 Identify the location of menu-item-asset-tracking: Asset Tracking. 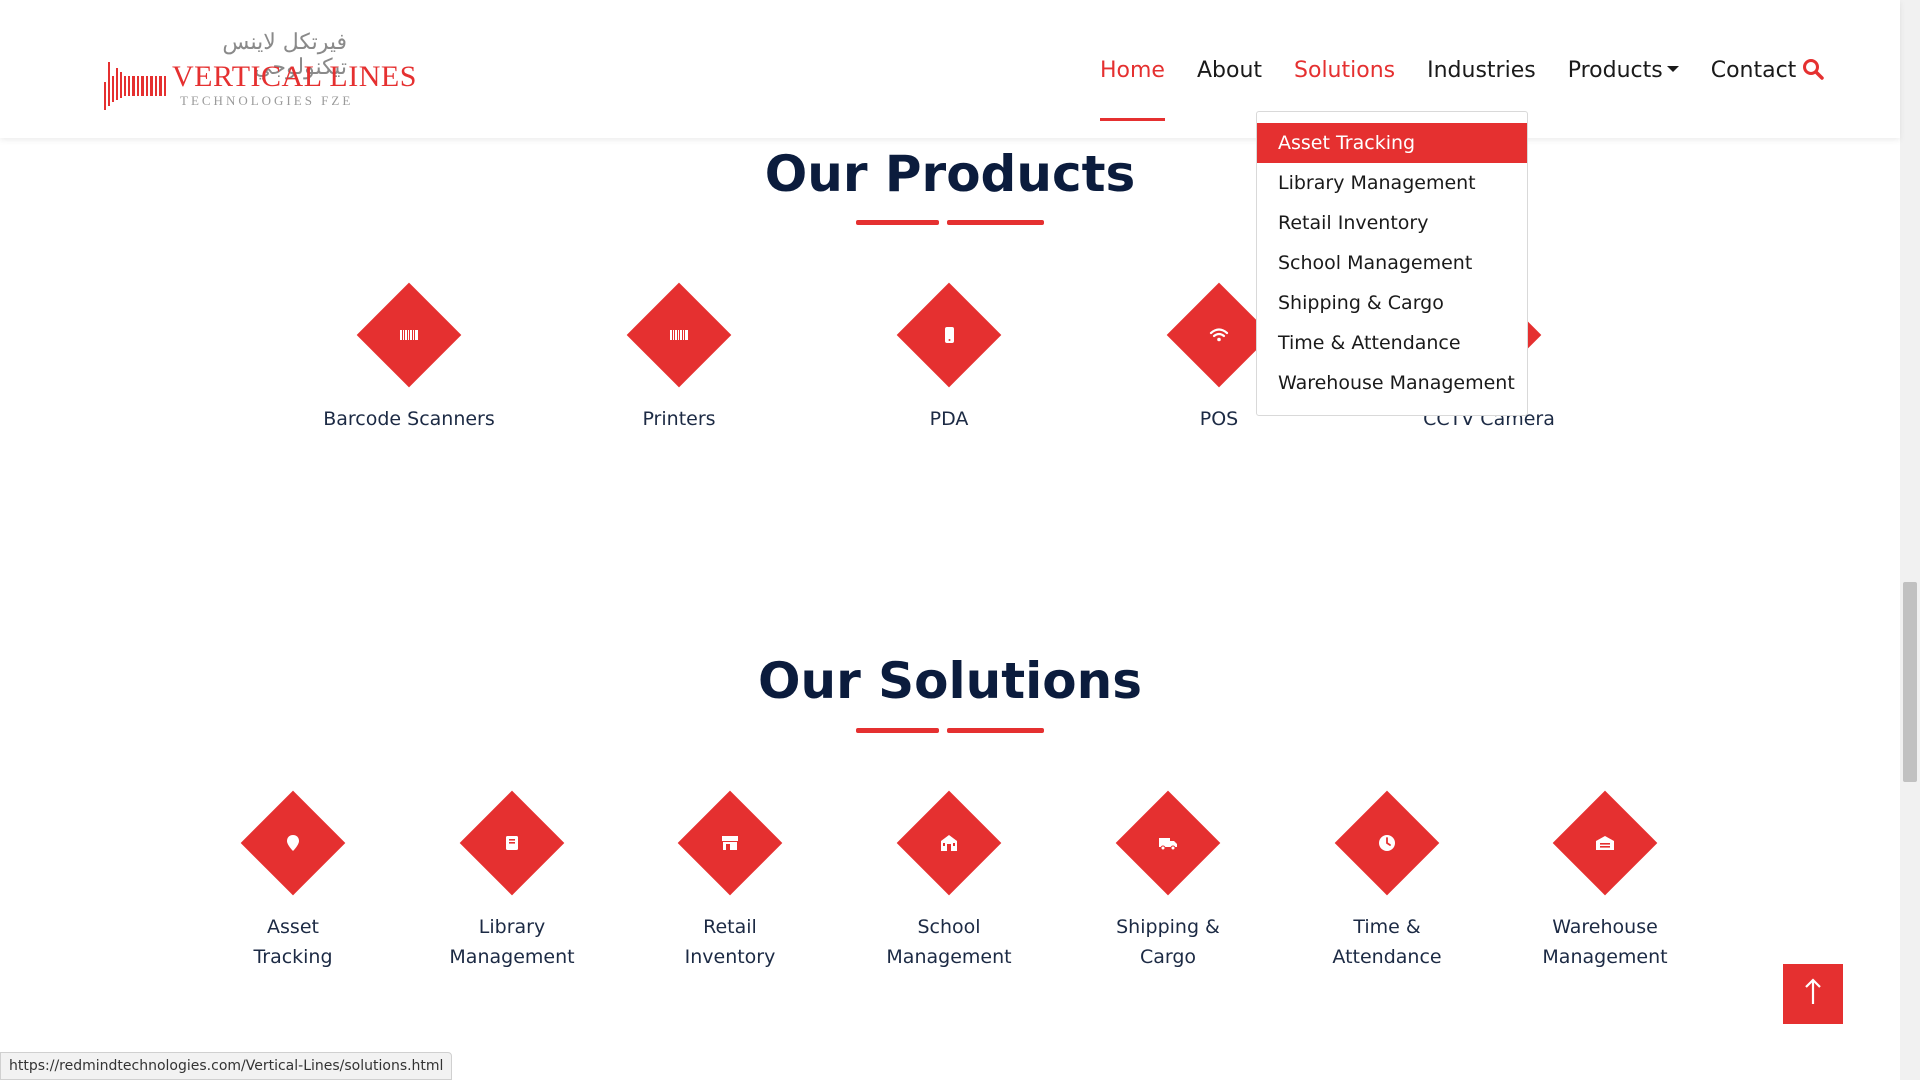
(1392, 143).